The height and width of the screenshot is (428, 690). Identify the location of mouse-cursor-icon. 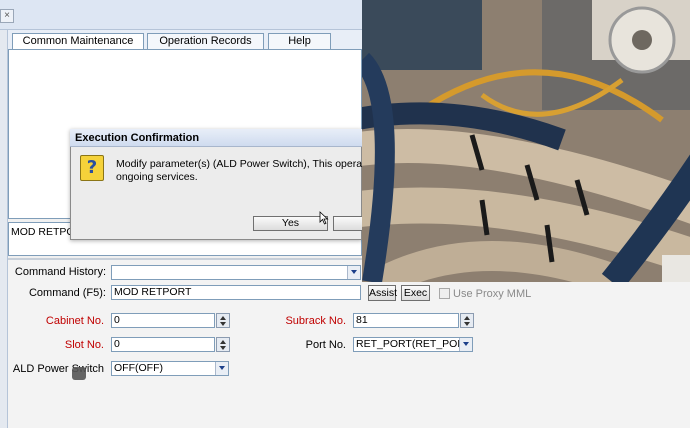
(324, 218).